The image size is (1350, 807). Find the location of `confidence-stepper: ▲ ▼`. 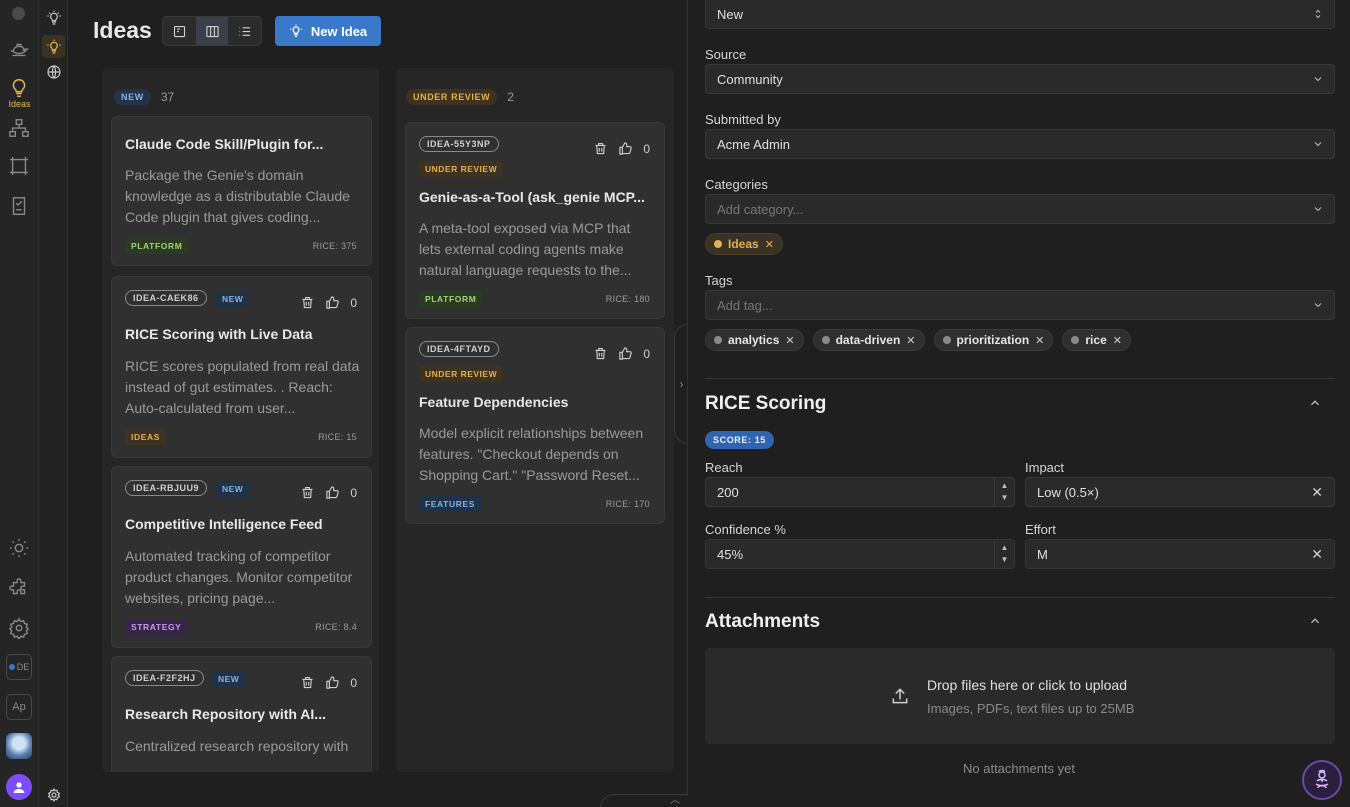

confidence-stepper: ▲ ▼ is located at coordinates (1004, 554).